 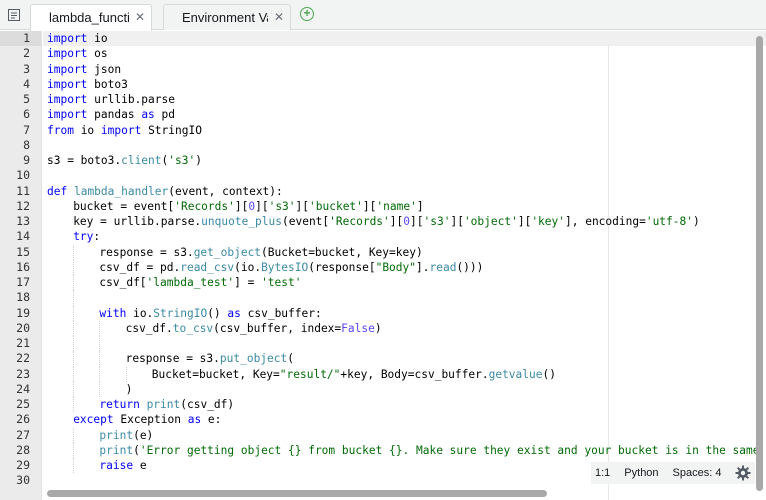 What do you see at coordinates (104, 69) in the screenshot?
I see `code-token: json` at bounding box center [104, 69].